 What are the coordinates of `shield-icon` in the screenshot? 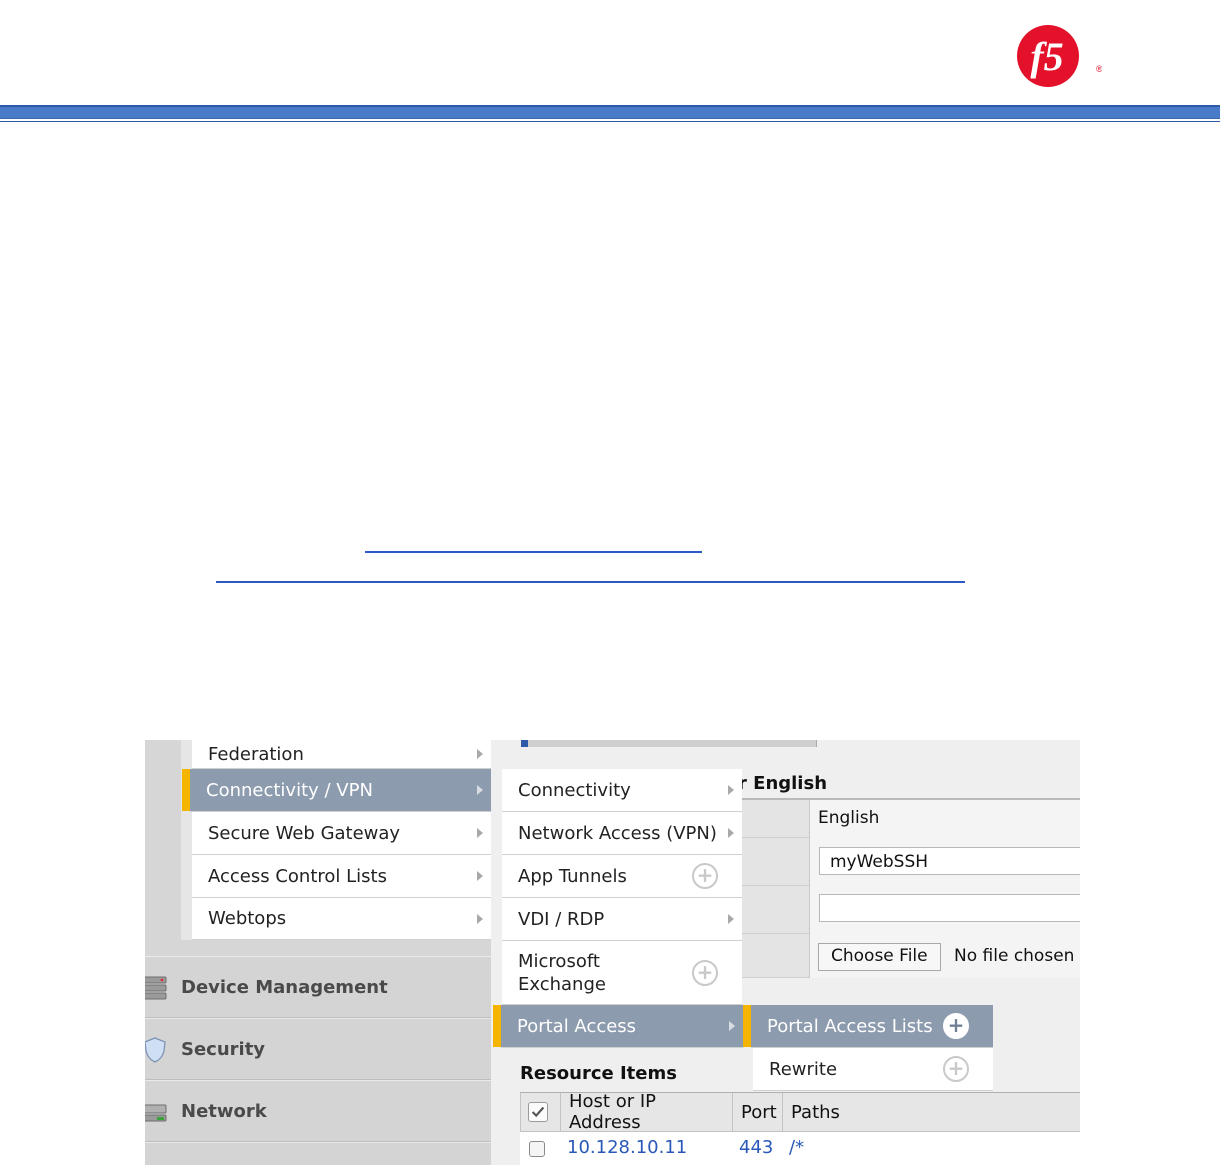 It's located at (155, 1050).